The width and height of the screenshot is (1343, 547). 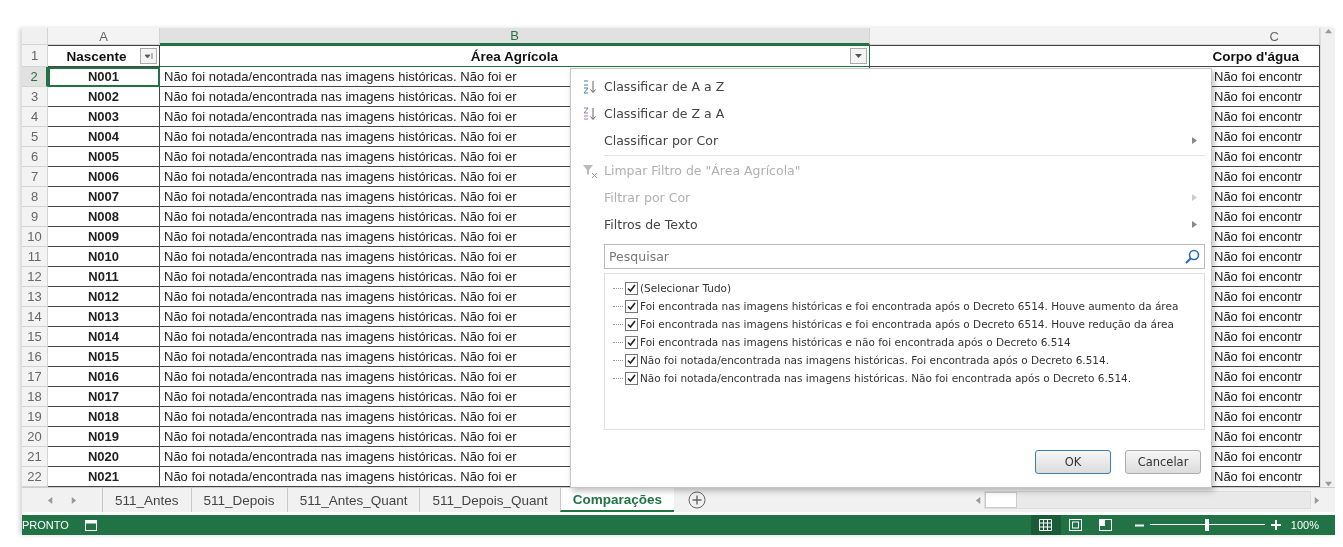 I want to click on search-field: Pesquisar, so click(x=904, y=256).